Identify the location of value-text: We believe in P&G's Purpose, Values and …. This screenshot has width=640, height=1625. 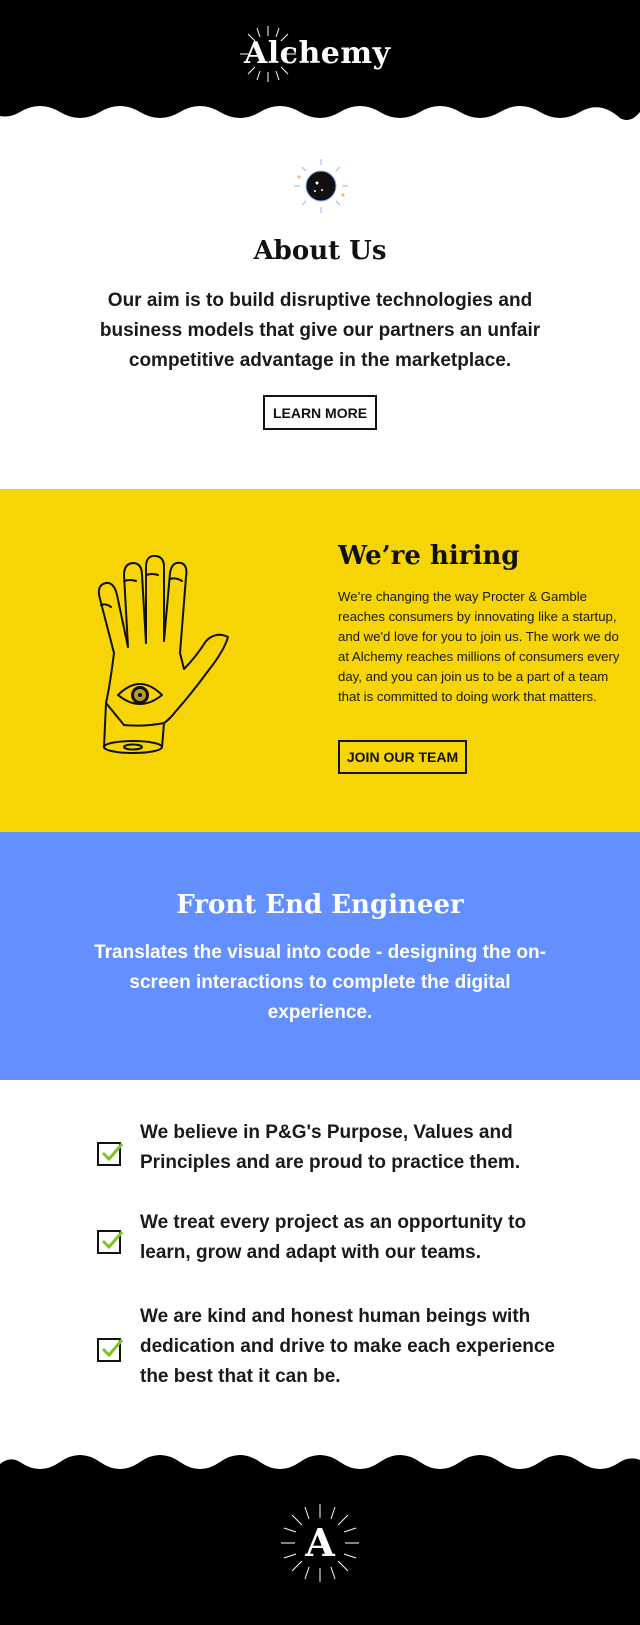
(330, 1147).